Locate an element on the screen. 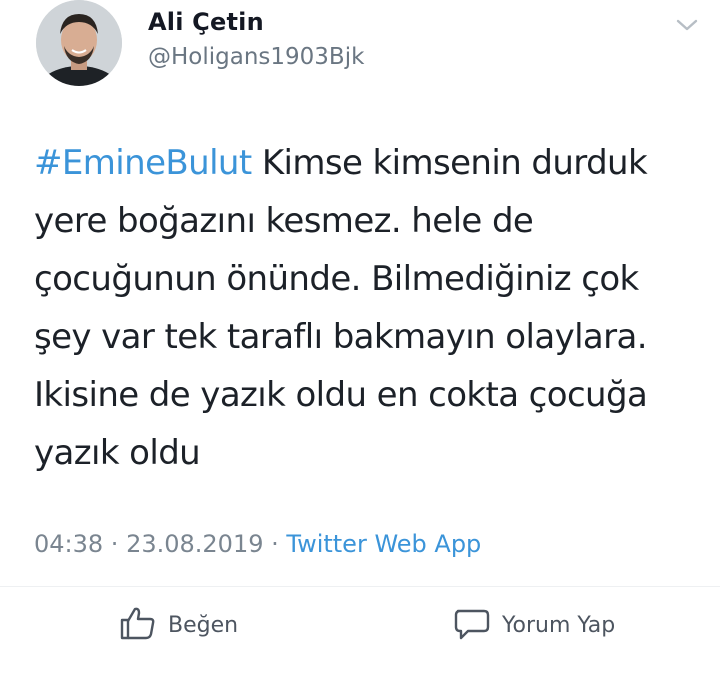 The image size is (720, 674). avatar is located at coordinates (79, 43).